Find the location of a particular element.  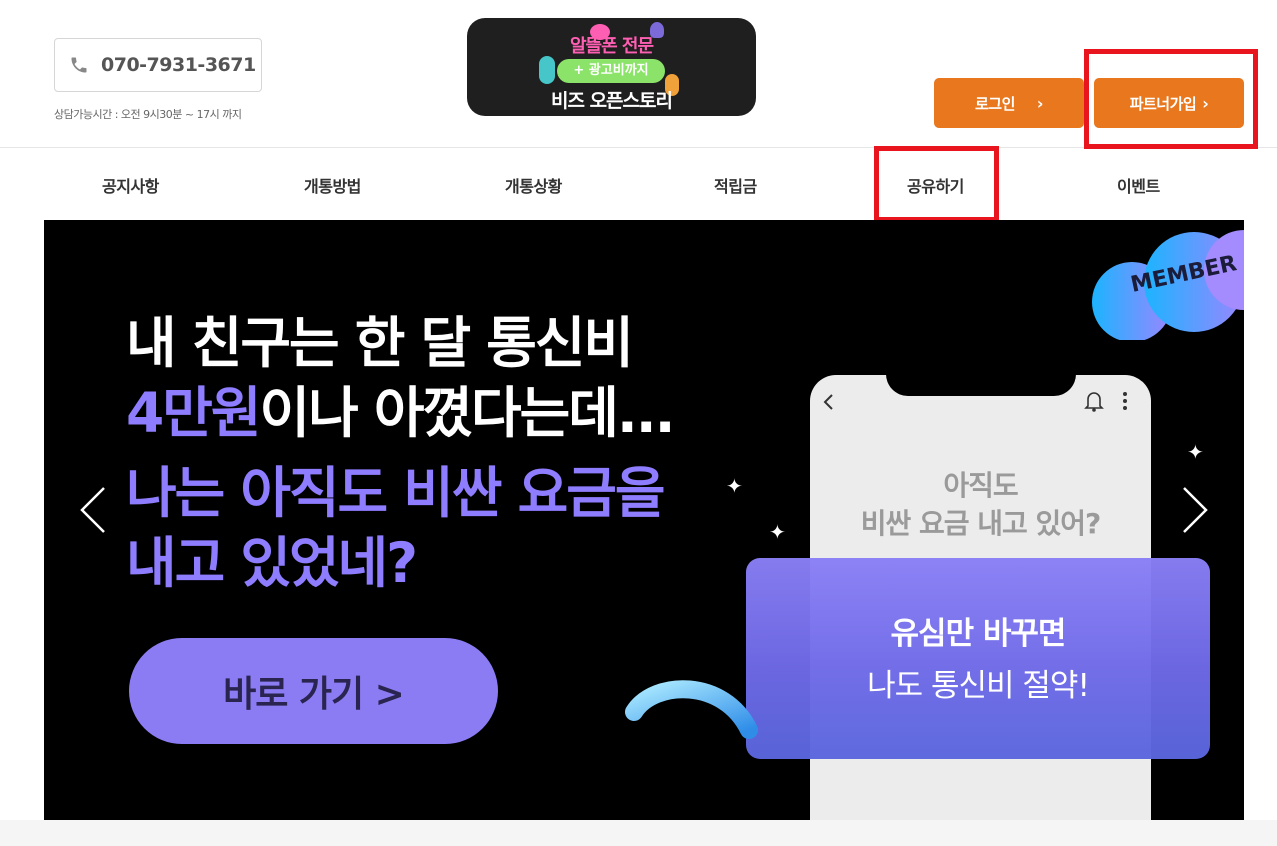

logo-line2: + 광고비까지 is located at coordinates (611, 71).